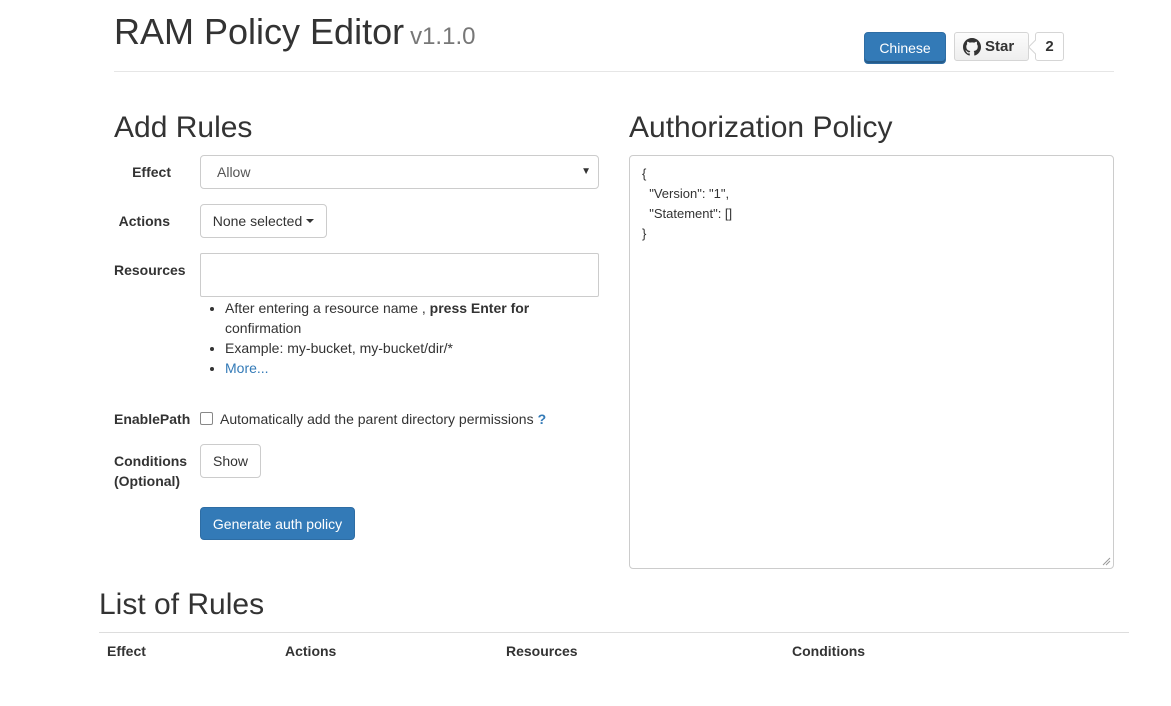 This screenshot has width=1171, height=706. I want to click on effect-selected-value: Allow, so click(234, 172).